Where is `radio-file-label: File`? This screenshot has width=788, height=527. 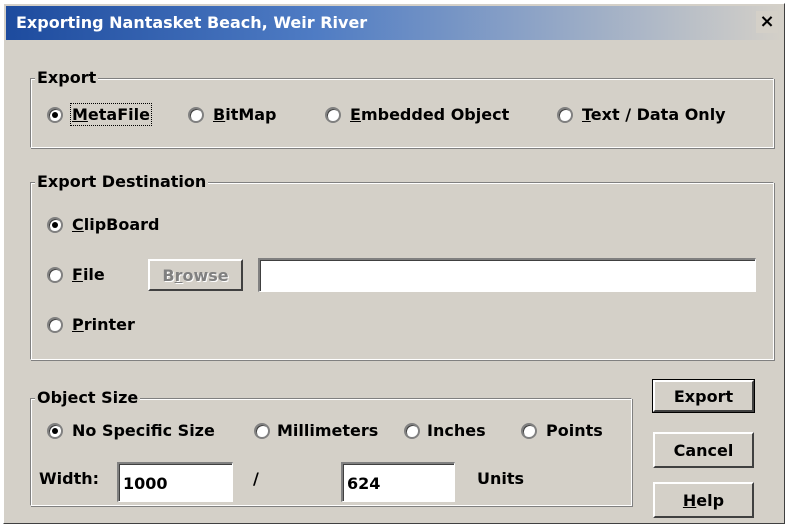 radio-file-label: File is located at coordinates (88, 274).